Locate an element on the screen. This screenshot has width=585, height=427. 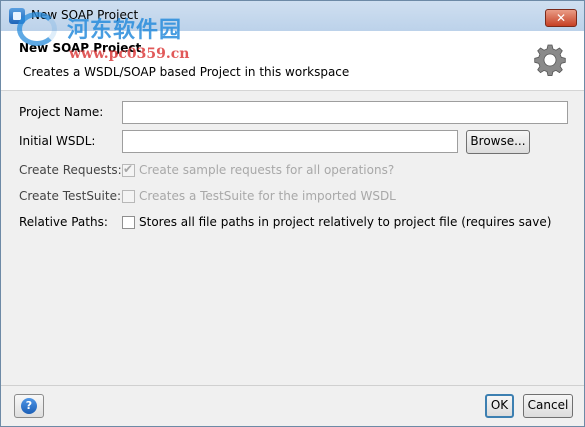
close-button: ✕ is located at coordinates (561, 18).